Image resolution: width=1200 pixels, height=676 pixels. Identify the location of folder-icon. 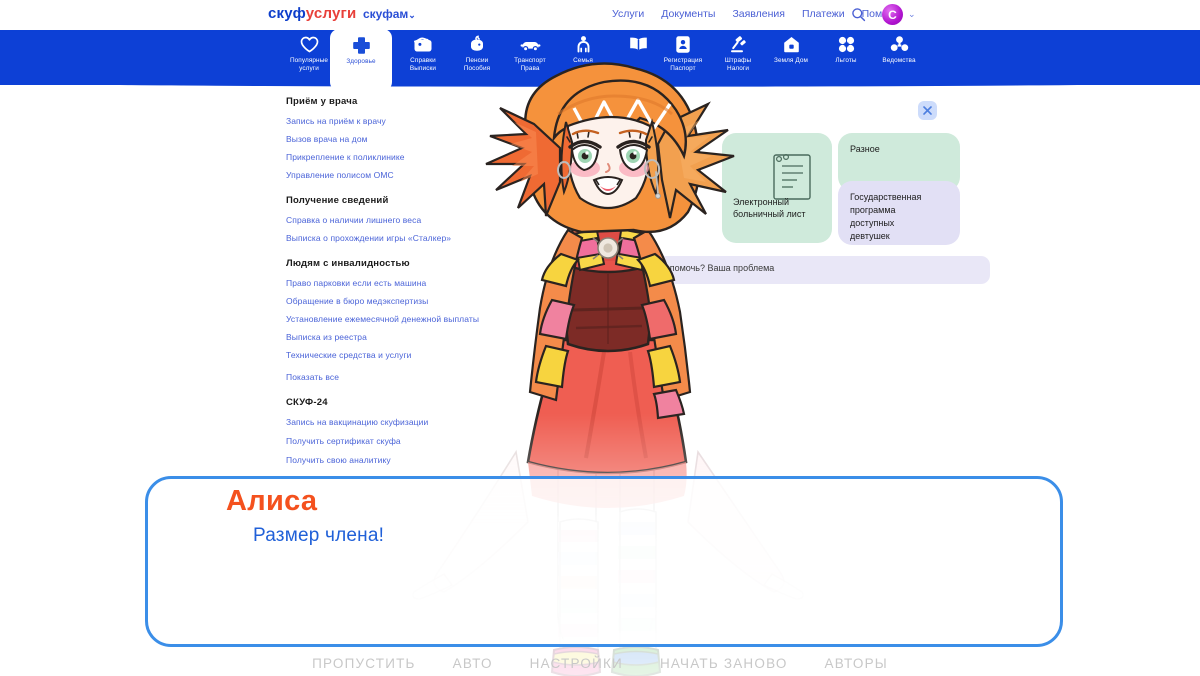
(423, 44).